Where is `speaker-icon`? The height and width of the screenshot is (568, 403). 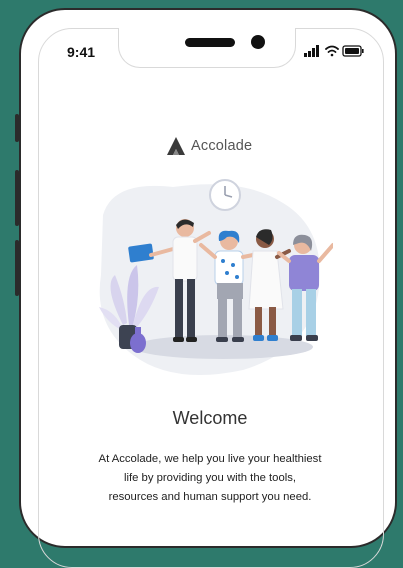
speaker-icon is located at coordinates (210, 42).